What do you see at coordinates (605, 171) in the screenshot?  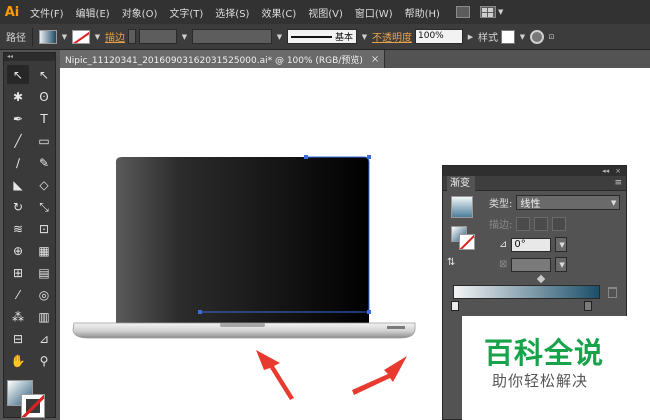 I see `collapse-icon: ◂◂` at bounding box center [605, 171].